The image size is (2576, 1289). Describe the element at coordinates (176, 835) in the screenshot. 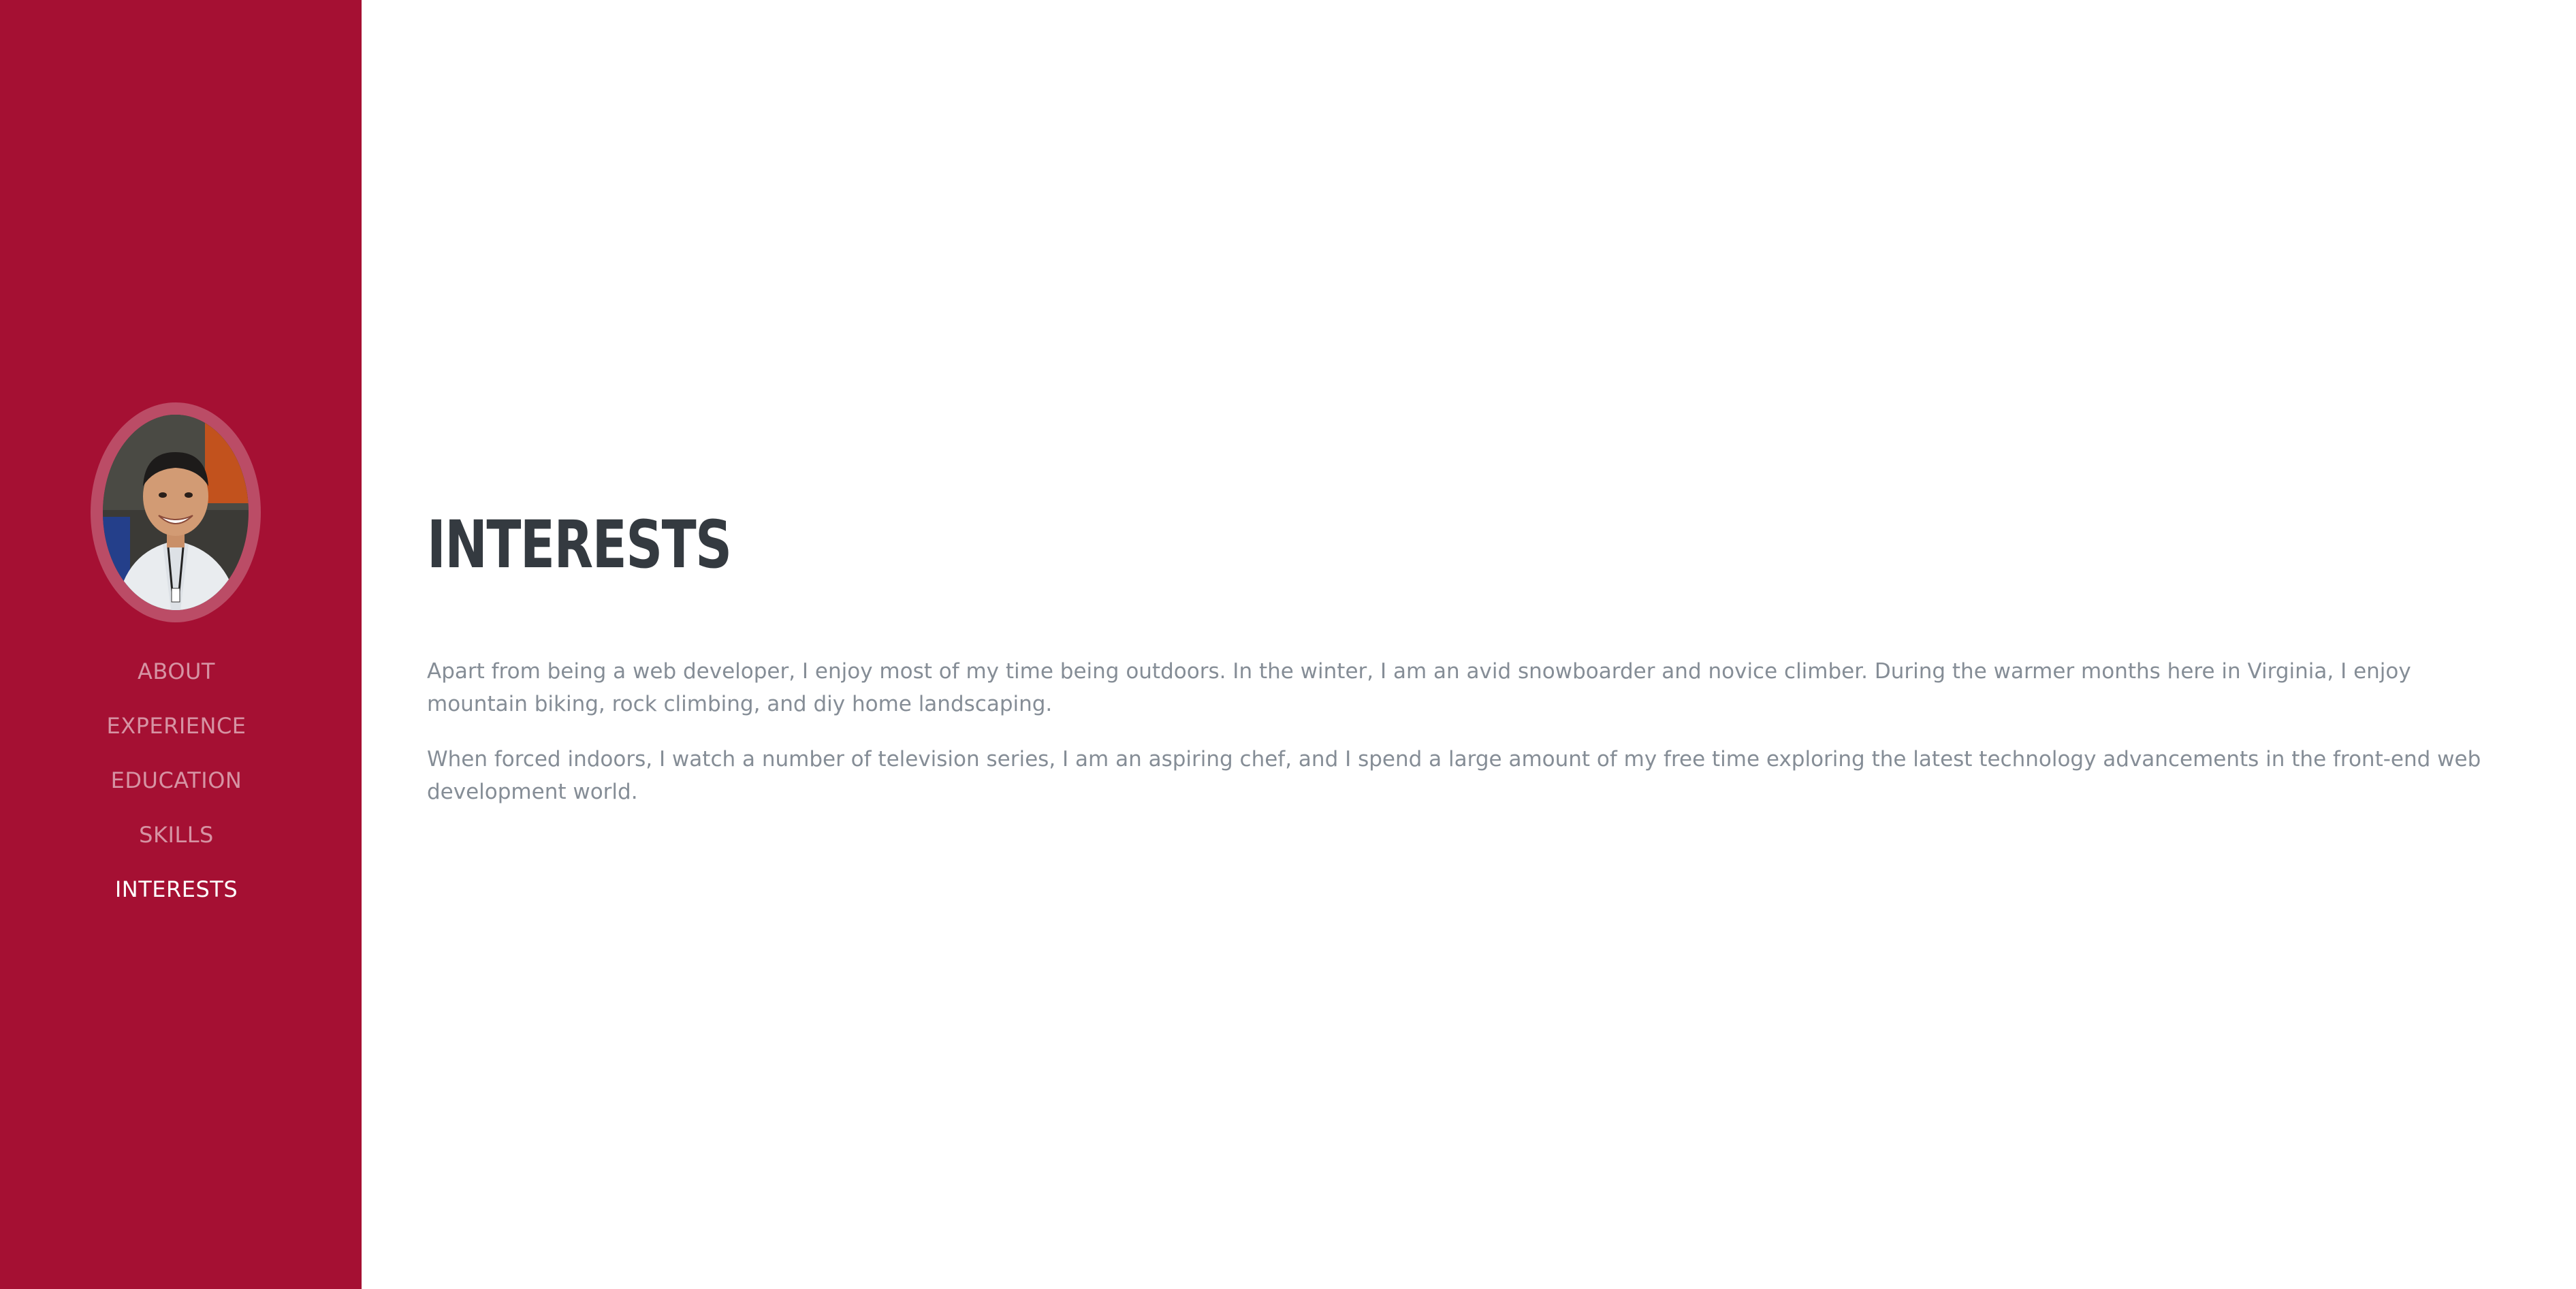

I see `nav-link-skills: SKILLS` at that location.